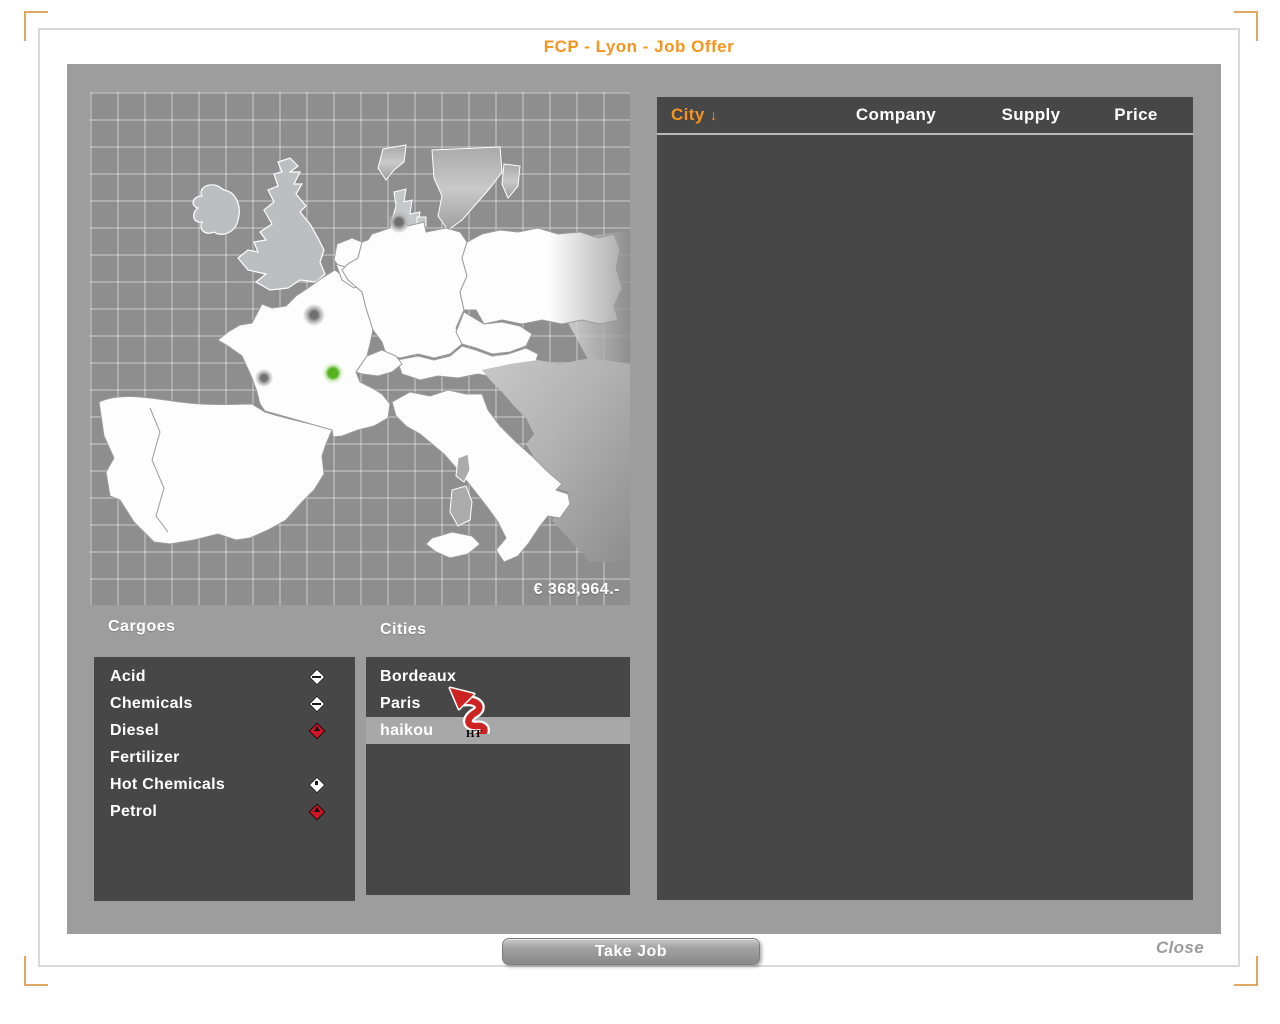  Describe the element at coordinates (224, 703) in the screenshot. I see `cargo-item-chemicals: Chemicals` at that location.